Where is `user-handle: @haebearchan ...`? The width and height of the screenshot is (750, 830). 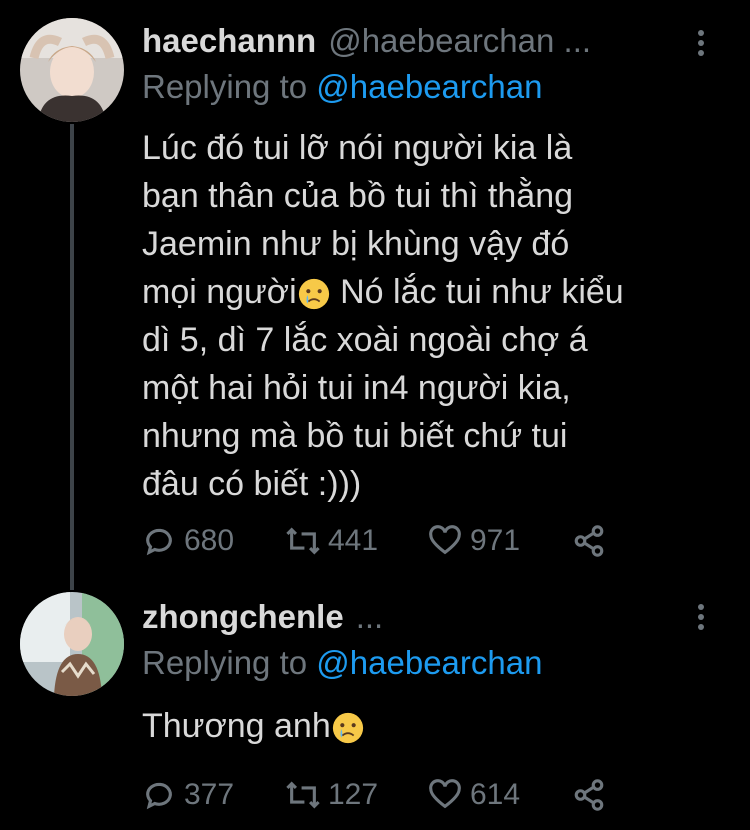 user-handle: @haebearchan ... is located at coordinates (459, 41).